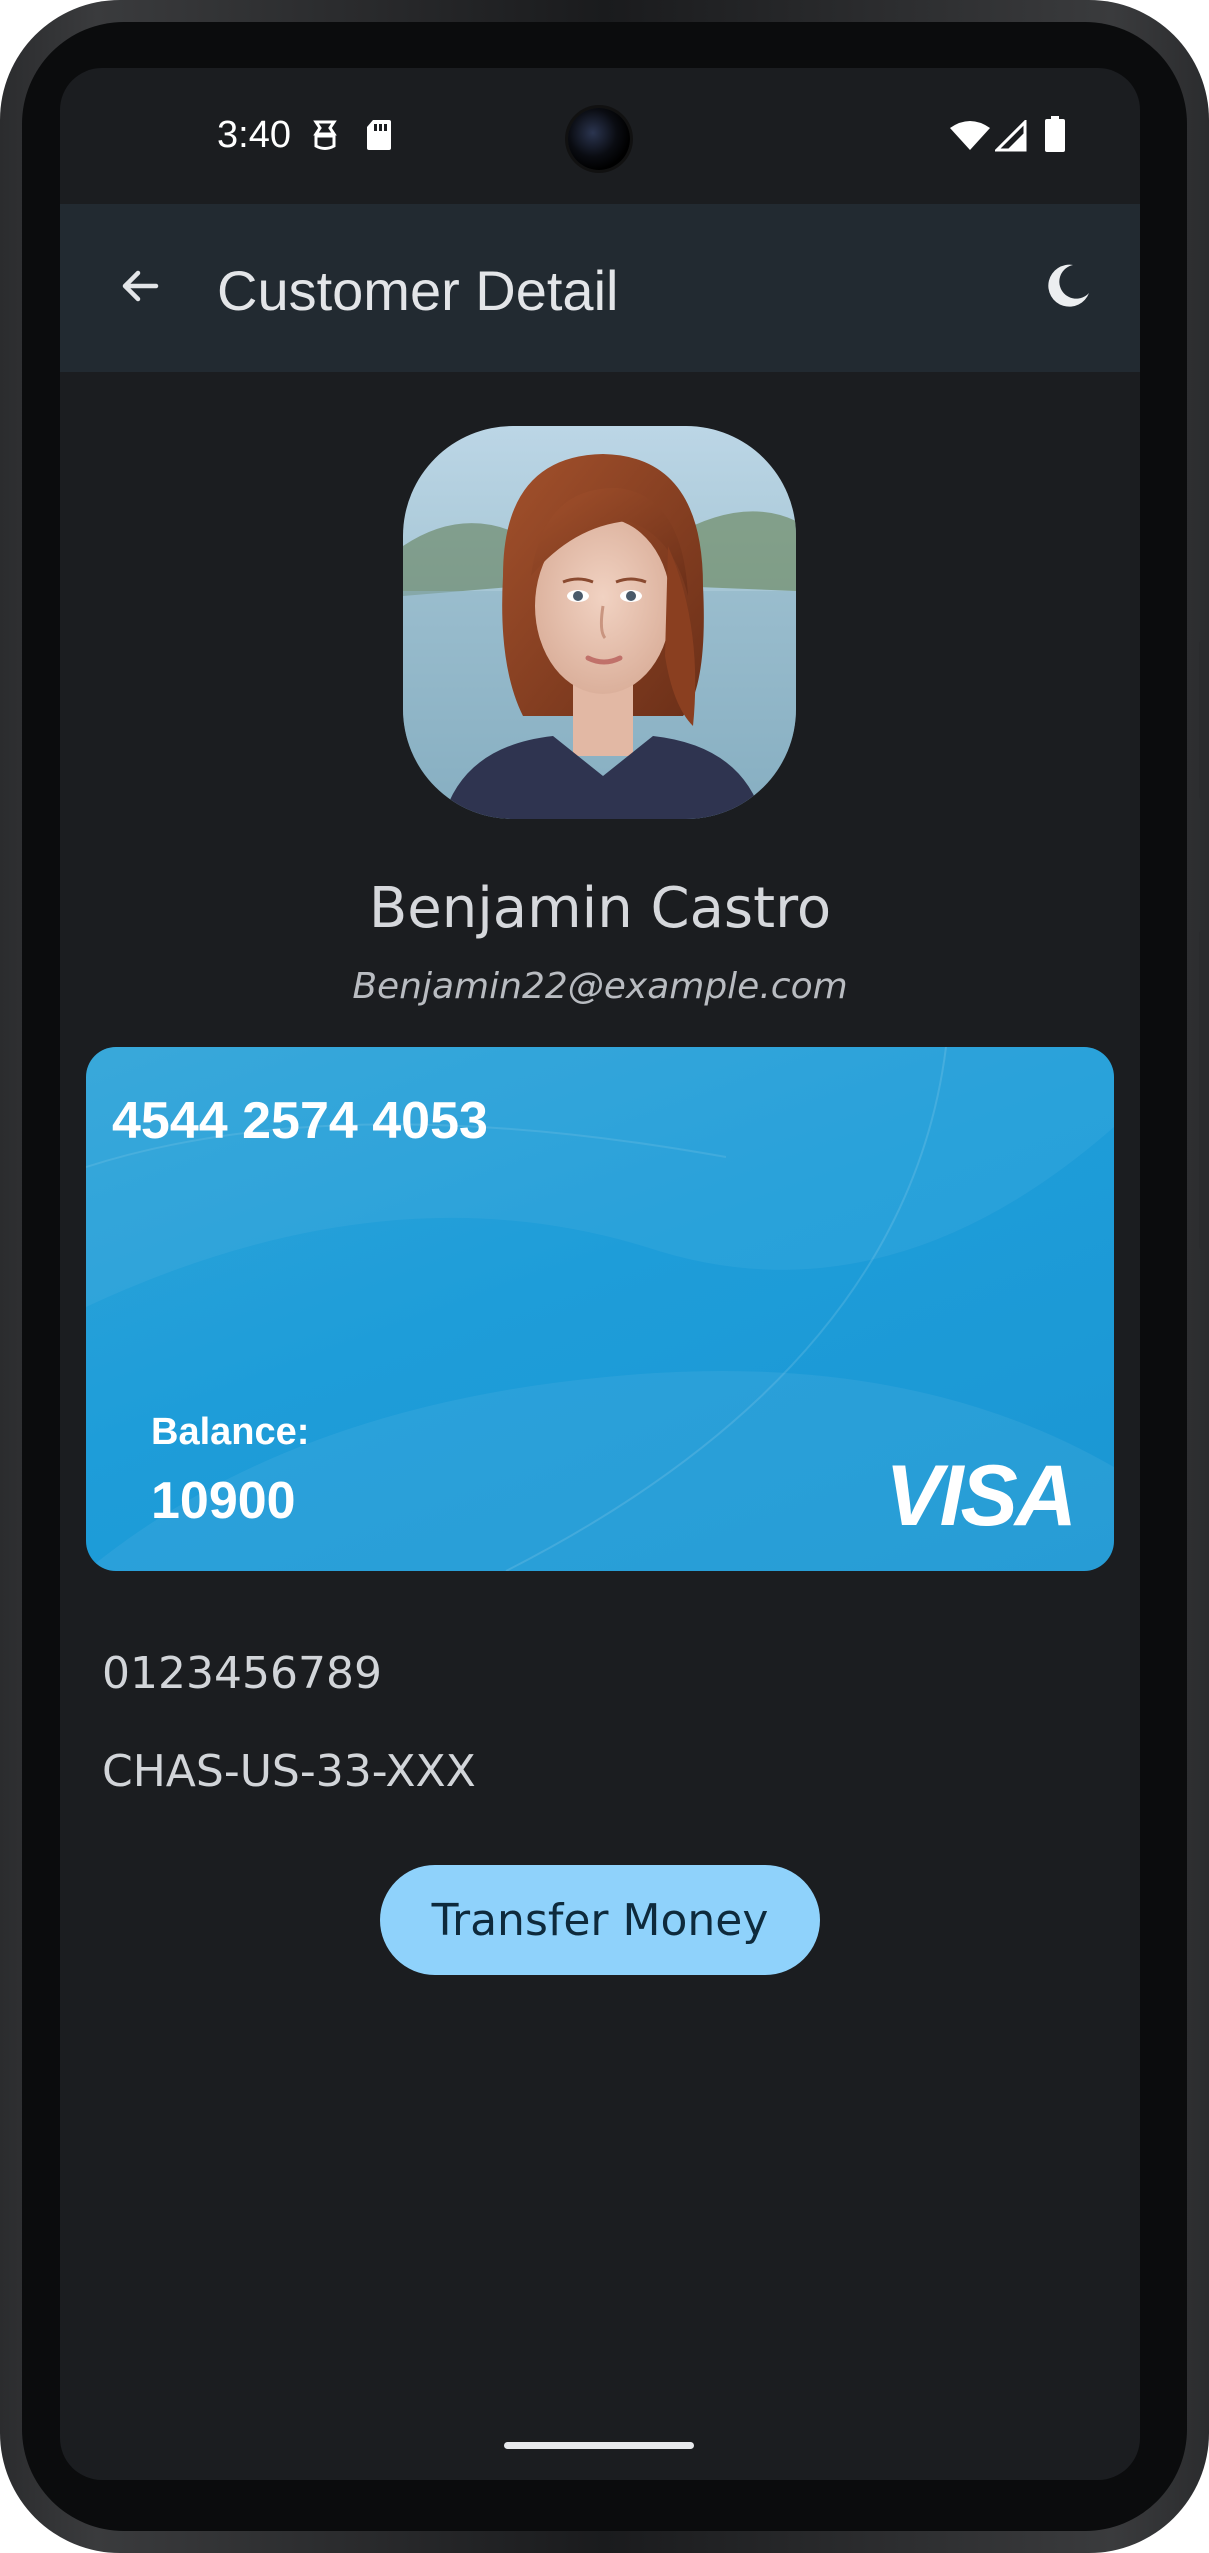  What do you see at coordinates (418, 290) in the screenshot?
I see `page-title: Customer Detail` at bounding box center [418, 290].